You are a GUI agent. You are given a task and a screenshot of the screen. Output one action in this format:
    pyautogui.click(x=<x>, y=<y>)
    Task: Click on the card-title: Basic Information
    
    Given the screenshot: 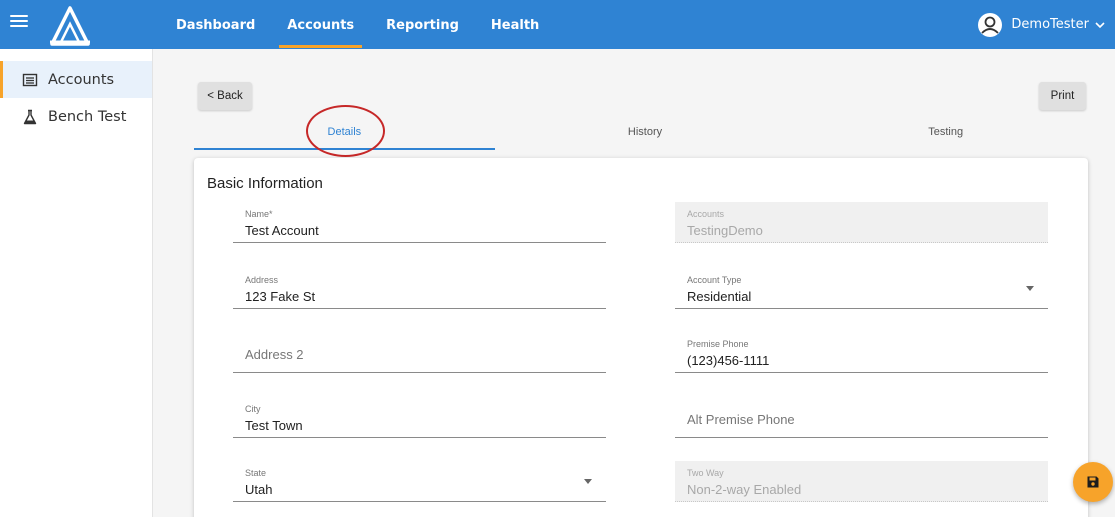 What is the action you would take?
    pyautogui.click(x=265, y=183)
    